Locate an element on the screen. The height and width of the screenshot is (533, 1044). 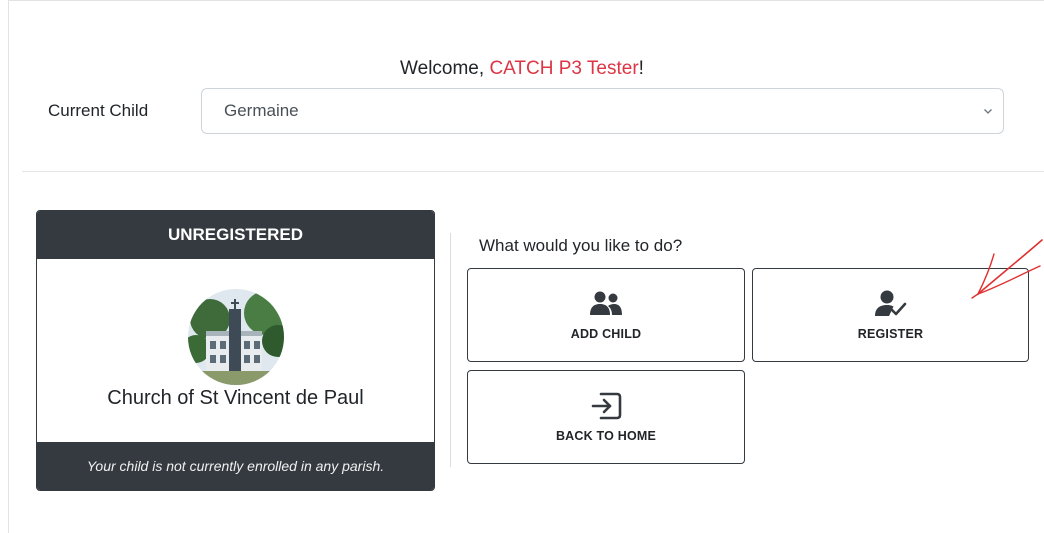
user-name: CATCH P3 Tester is located at coordinates (564, 68).